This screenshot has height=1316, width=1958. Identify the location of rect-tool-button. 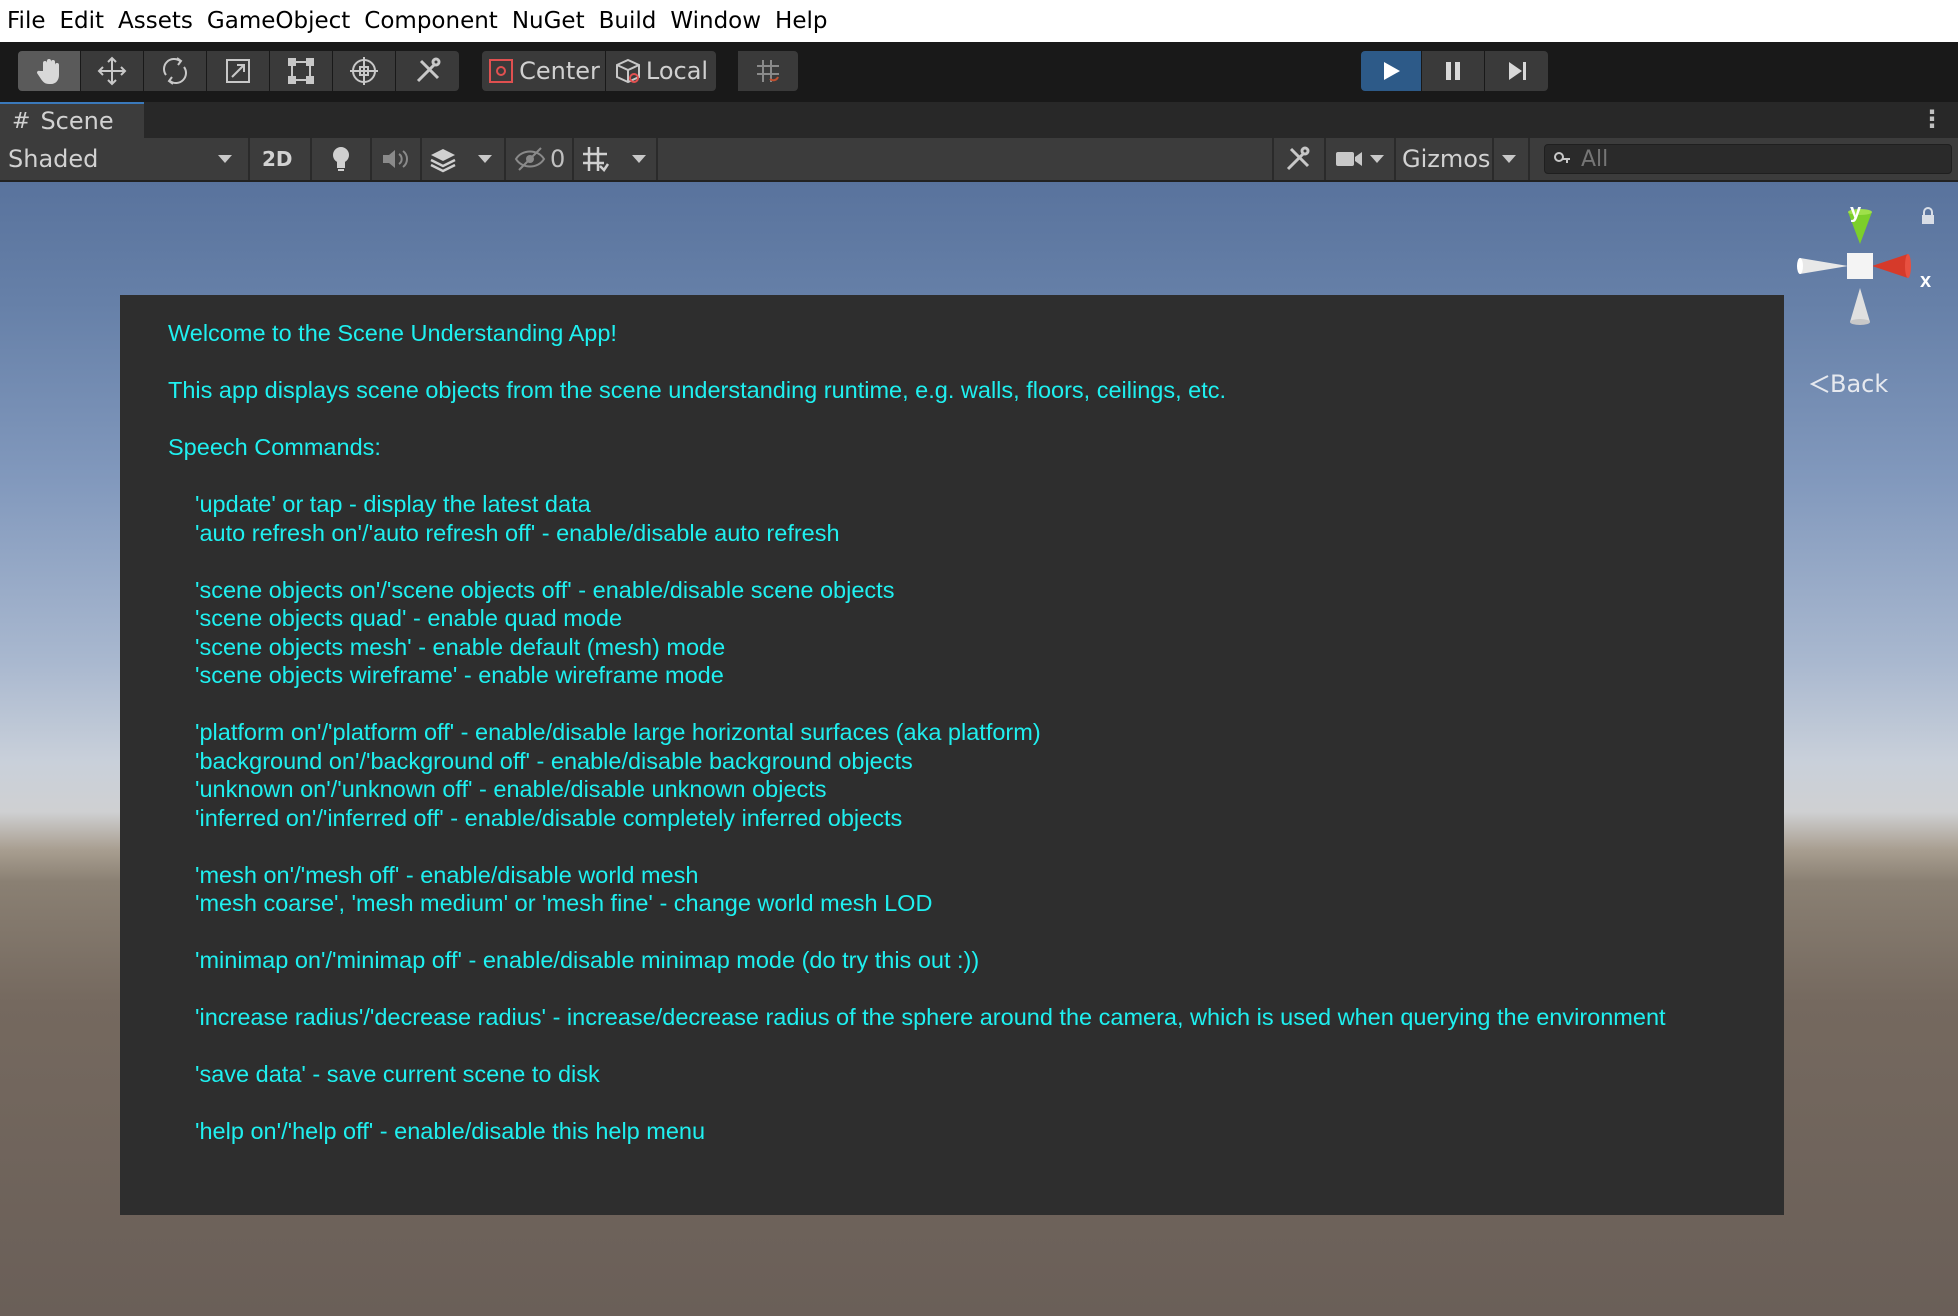
(301, 71).